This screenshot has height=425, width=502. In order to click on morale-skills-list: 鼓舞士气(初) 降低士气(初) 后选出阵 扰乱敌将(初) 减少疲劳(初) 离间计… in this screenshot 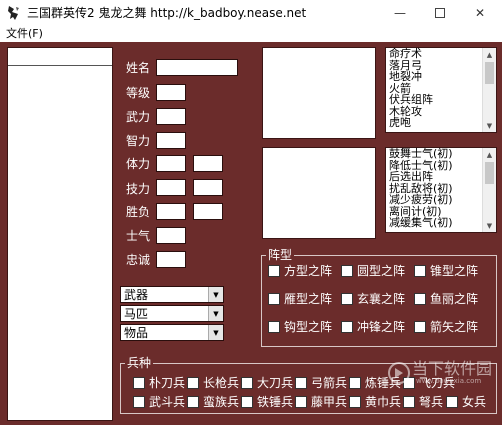, I will do `click(441, 190)`.